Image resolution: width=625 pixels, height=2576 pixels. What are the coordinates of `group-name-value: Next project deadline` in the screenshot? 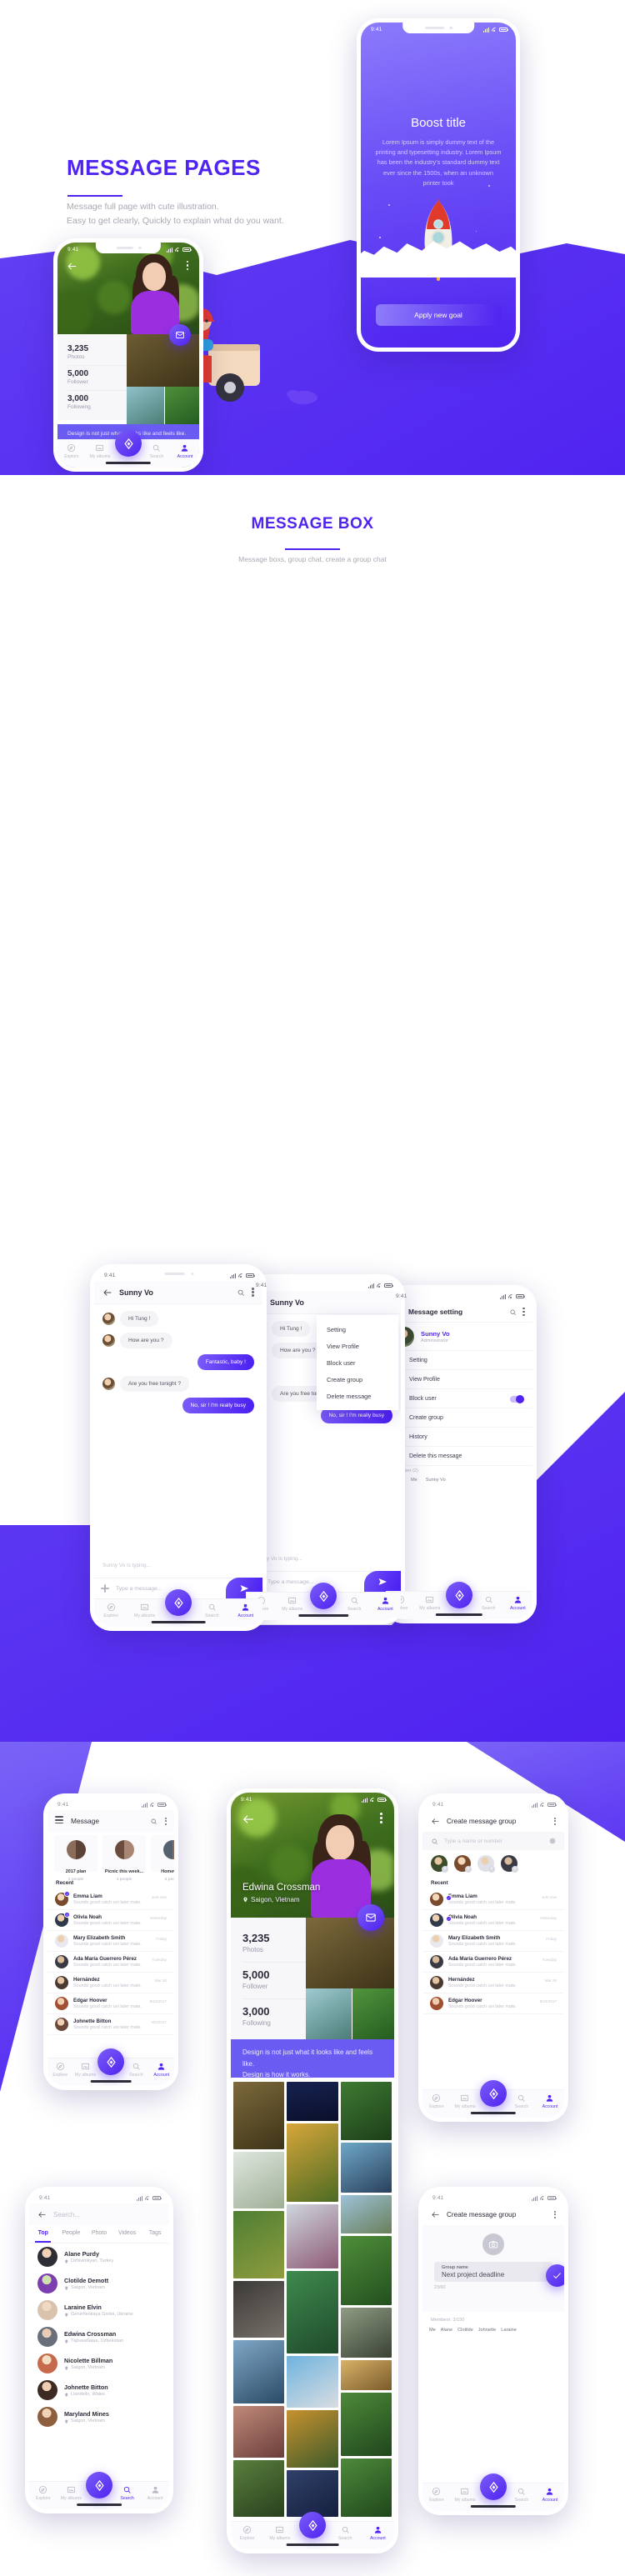 It's located at (493, 2274).